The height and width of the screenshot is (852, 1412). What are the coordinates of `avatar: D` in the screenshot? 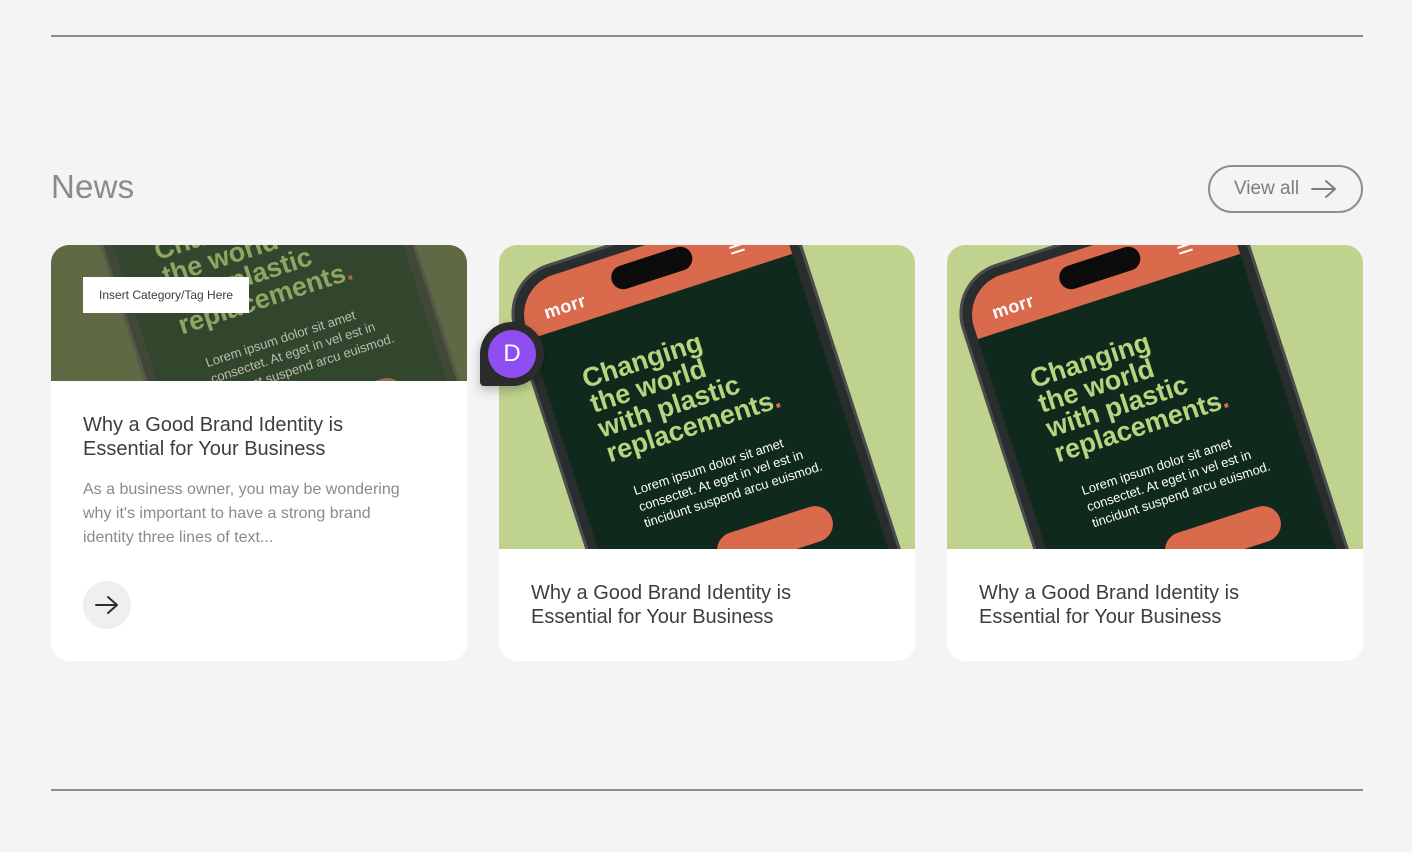 It's located at (512, 354).